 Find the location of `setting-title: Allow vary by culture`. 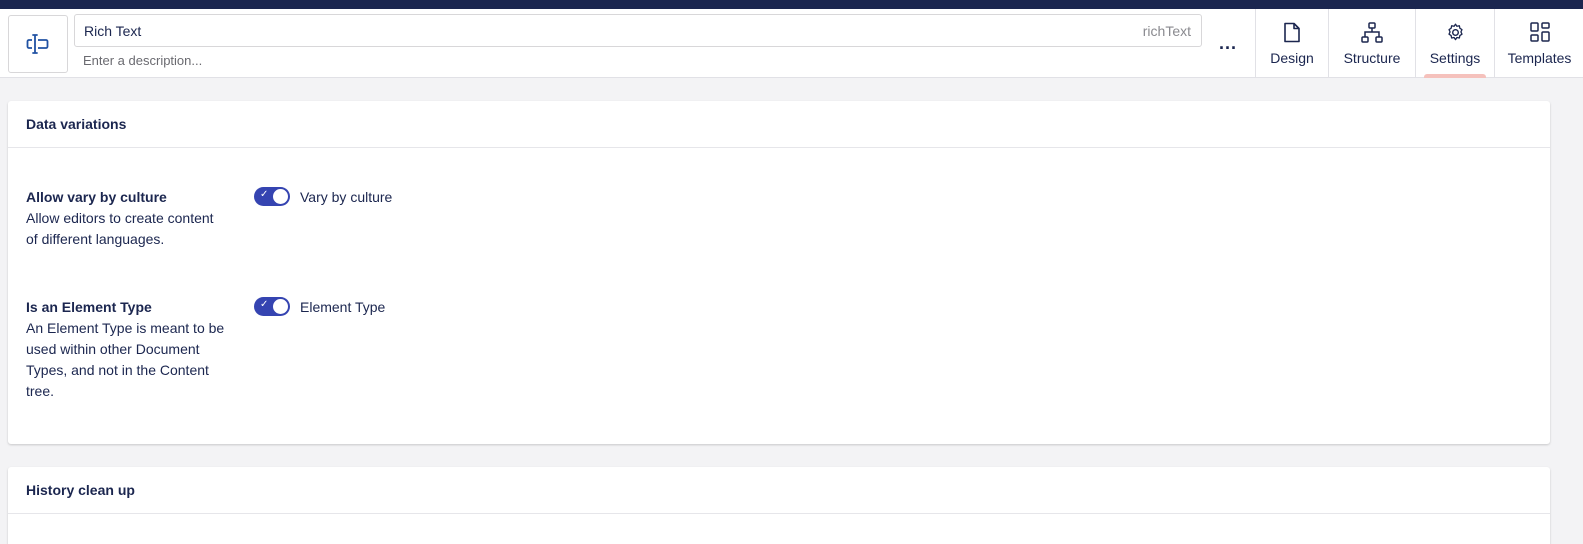

setting-title: Allow vary by culture is located at coordinates (96, 197).